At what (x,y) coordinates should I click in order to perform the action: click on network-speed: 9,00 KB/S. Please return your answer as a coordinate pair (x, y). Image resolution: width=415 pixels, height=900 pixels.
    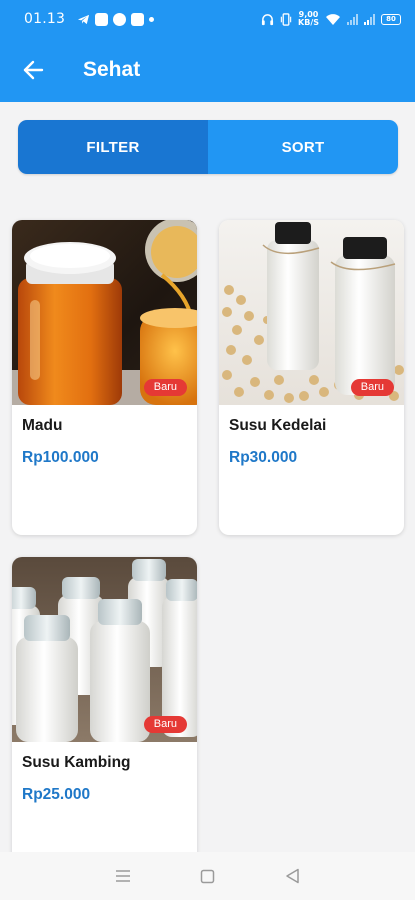
    Looking at the image, I should click on (308, 19).